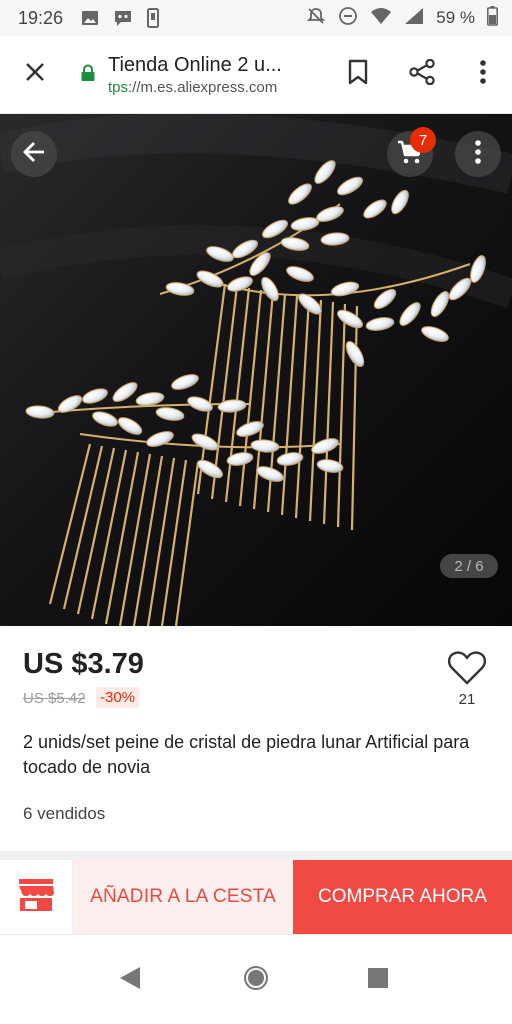 This screenshot has width=512, height=1024. I want to click on dnd-icon, so click(348, 18).